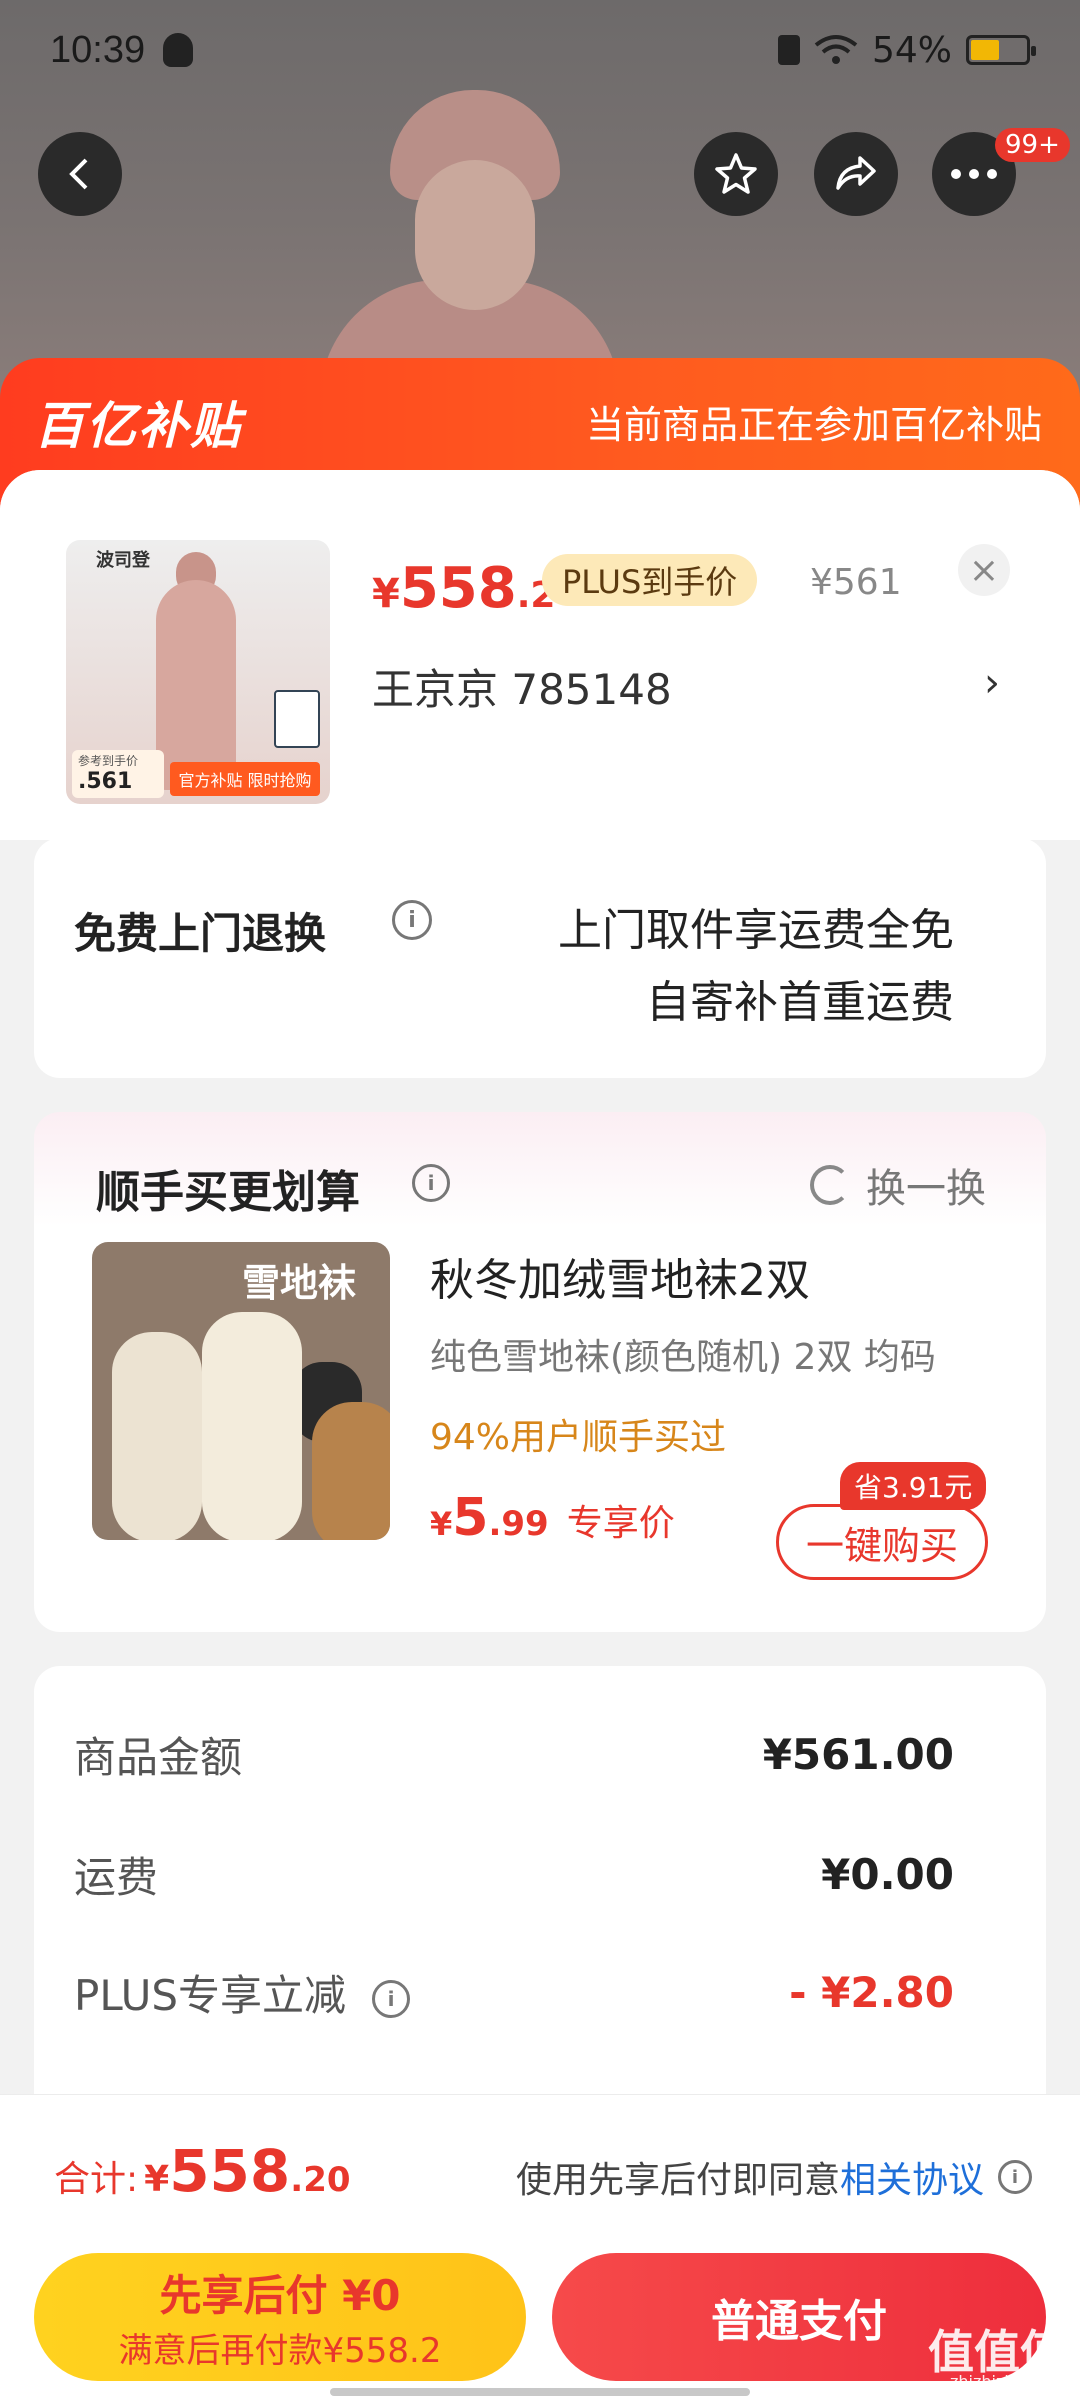  I want to click on upsell-image: 雪地袜, so click(241, 1391).